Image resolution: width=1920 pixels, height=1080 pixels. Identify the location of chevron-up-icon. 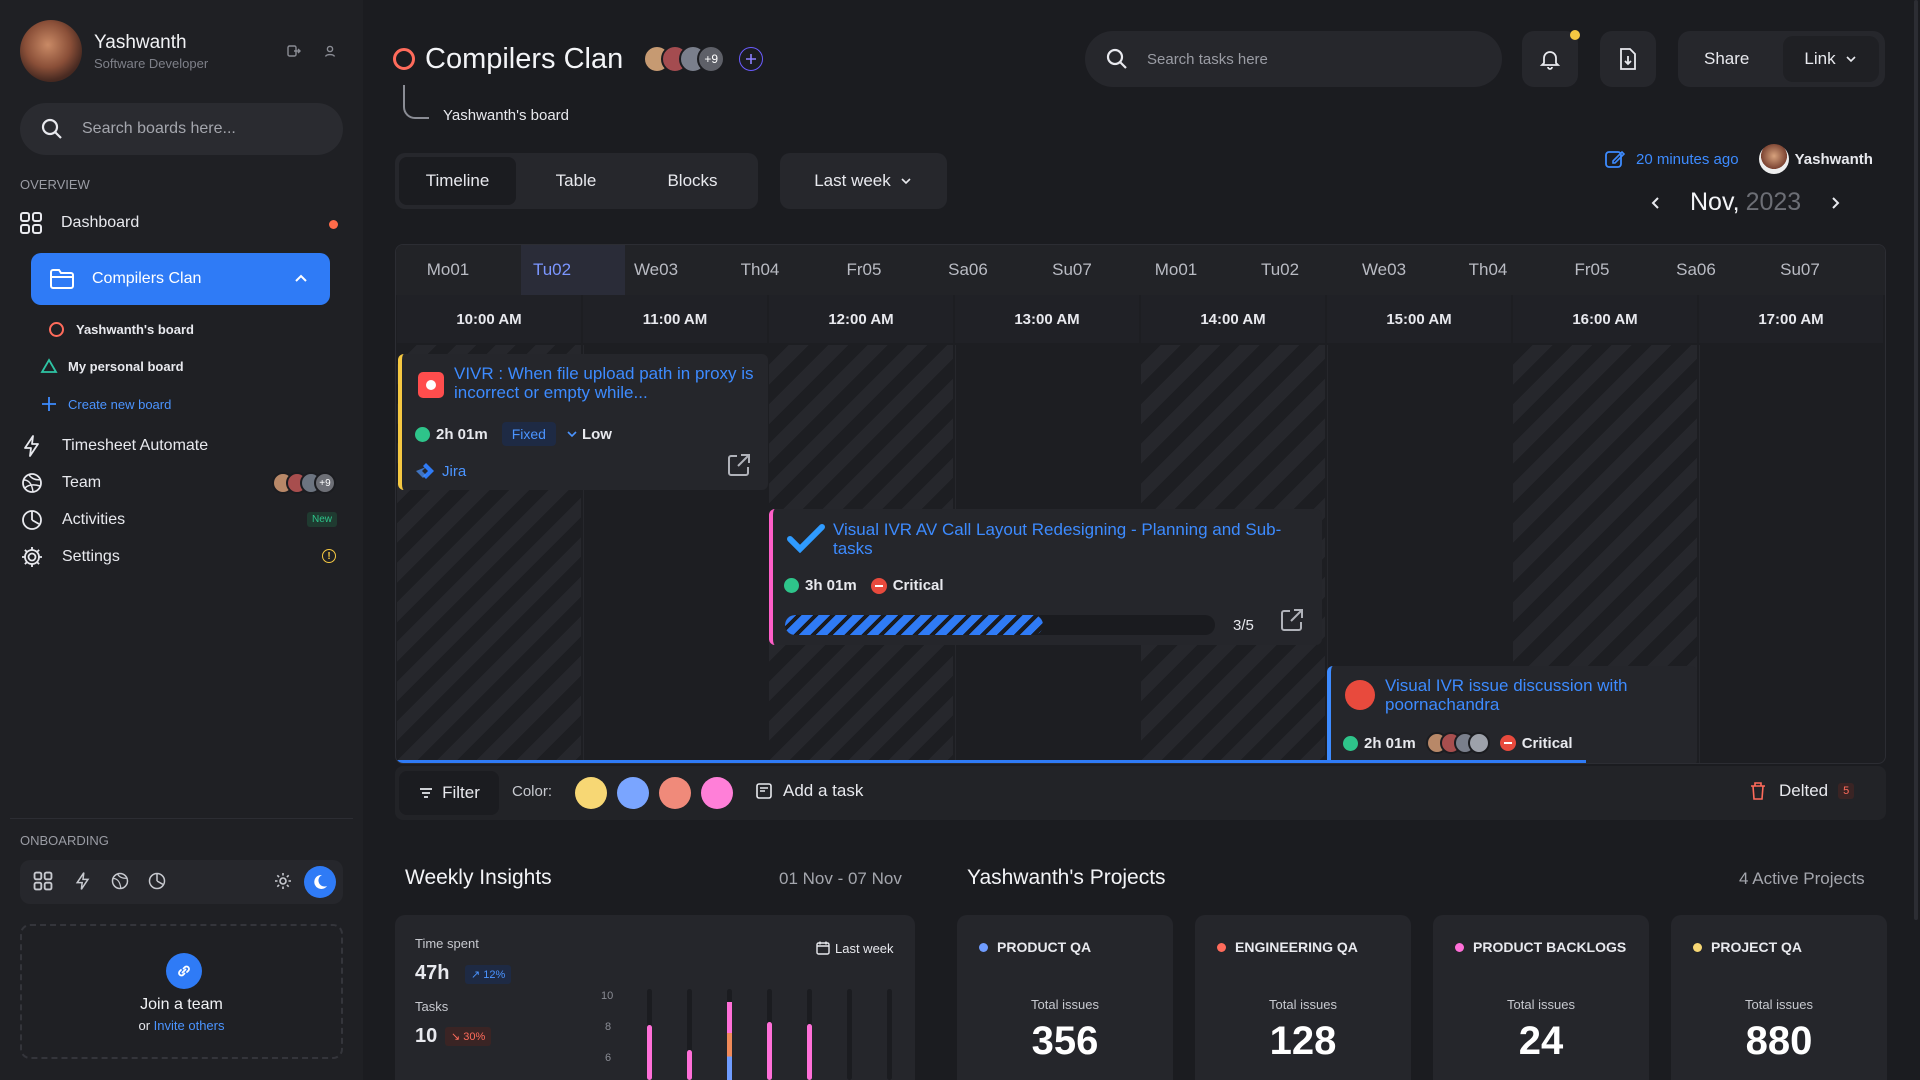
(301, 279).